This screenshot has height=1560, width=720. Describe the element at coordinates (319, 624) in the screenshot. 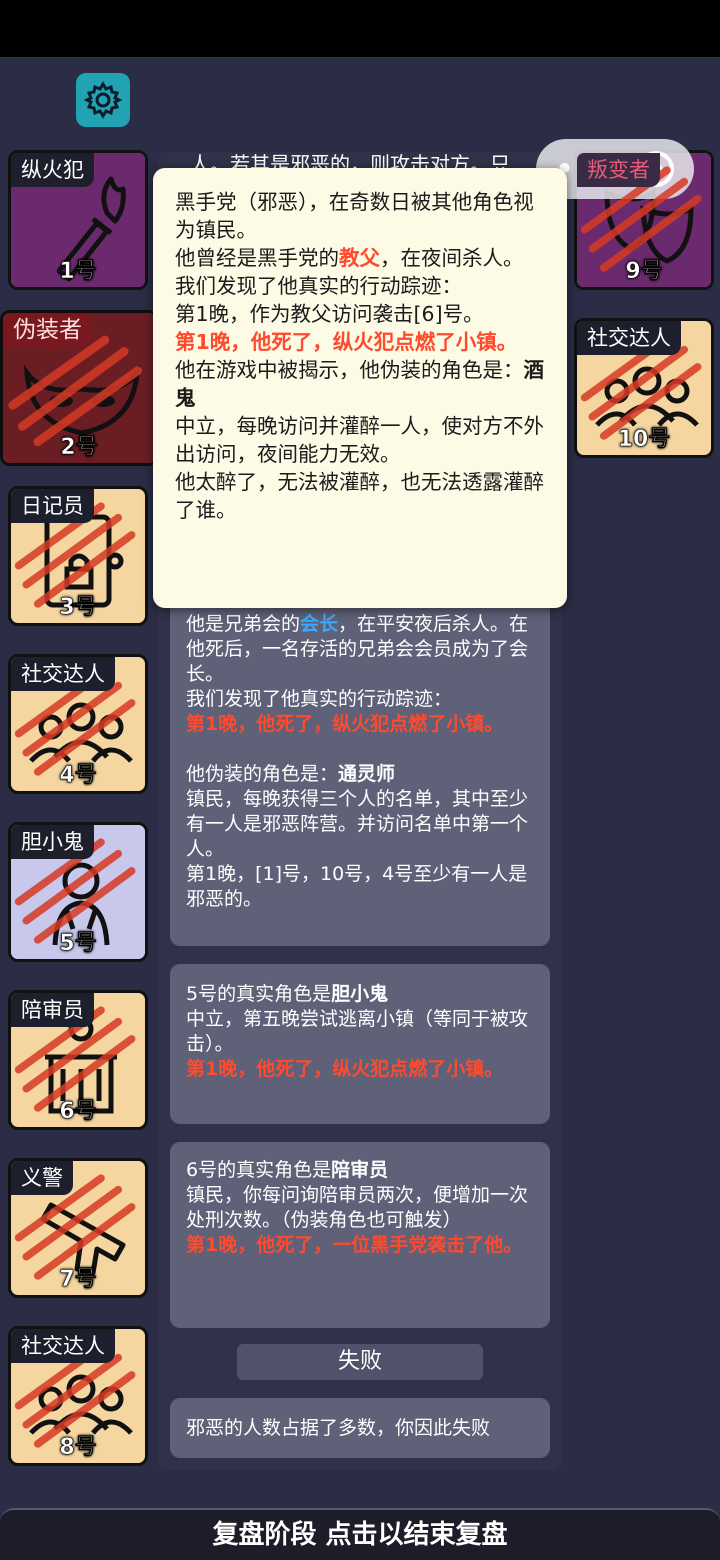

I see `role-highlight: 会长` at that location.